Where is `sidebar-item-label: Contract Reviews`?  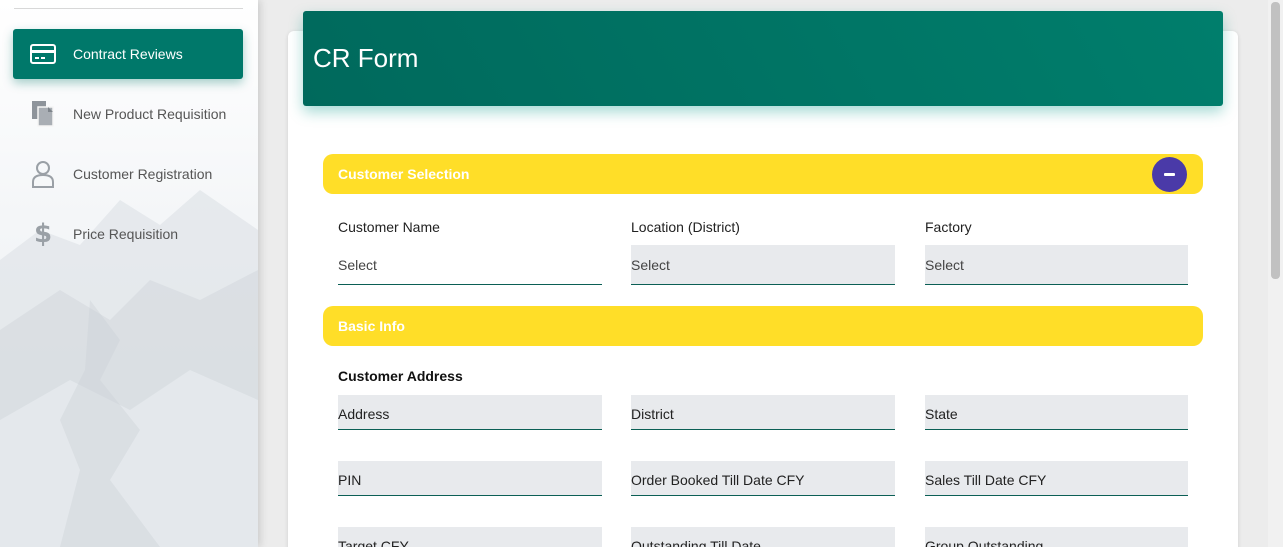 sidebar-item-label: Contract Reviews is located at coordinates (128, 54).